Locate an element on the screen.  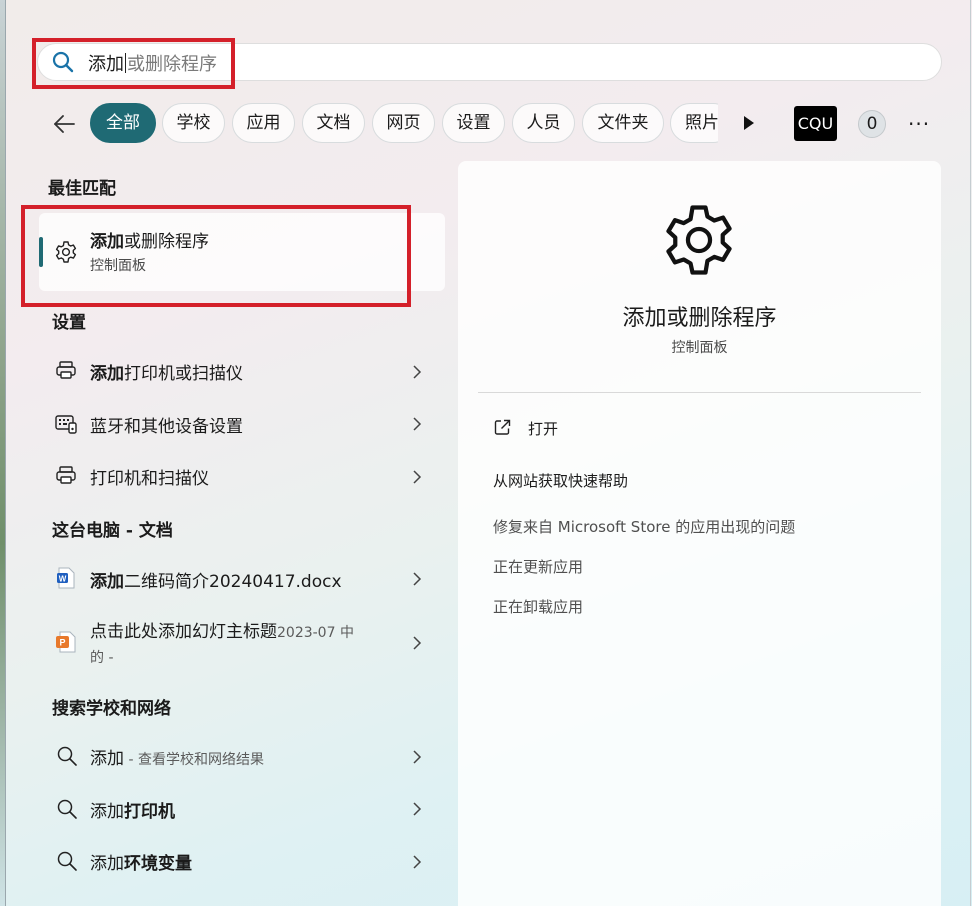
tab-web: 网页 is located at coordinates (403, 123).